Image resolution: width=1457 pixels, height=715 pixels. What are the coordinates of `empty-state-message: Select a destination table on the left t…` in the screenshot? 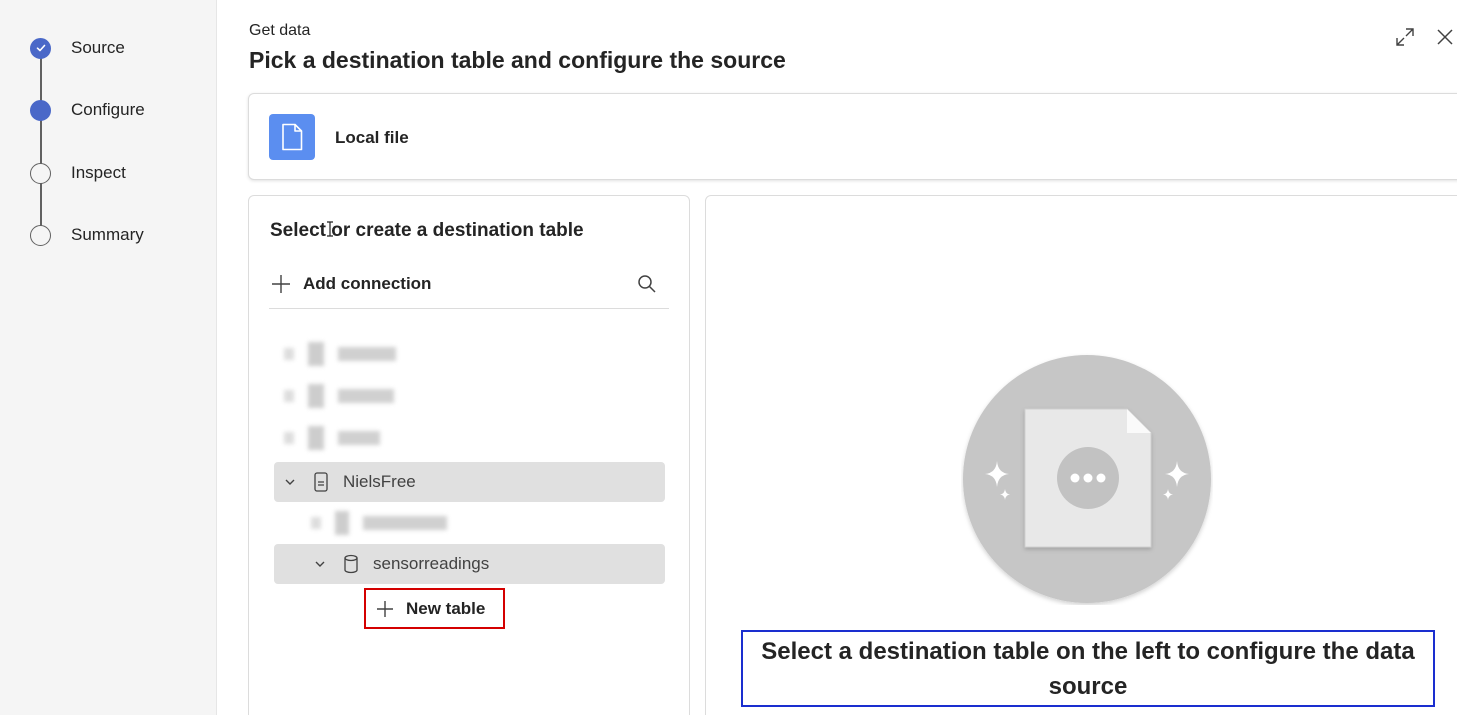 It's located at (1088, 668).